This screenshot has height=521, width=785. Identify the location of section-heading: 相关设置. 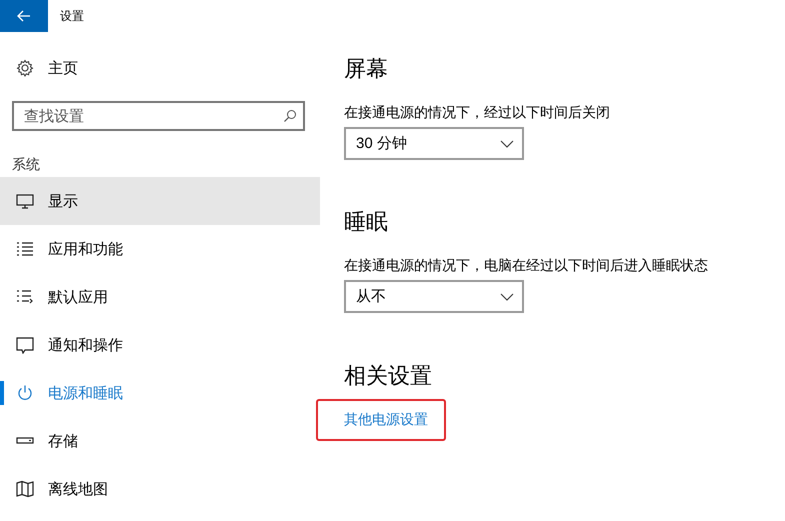
(388, 376).